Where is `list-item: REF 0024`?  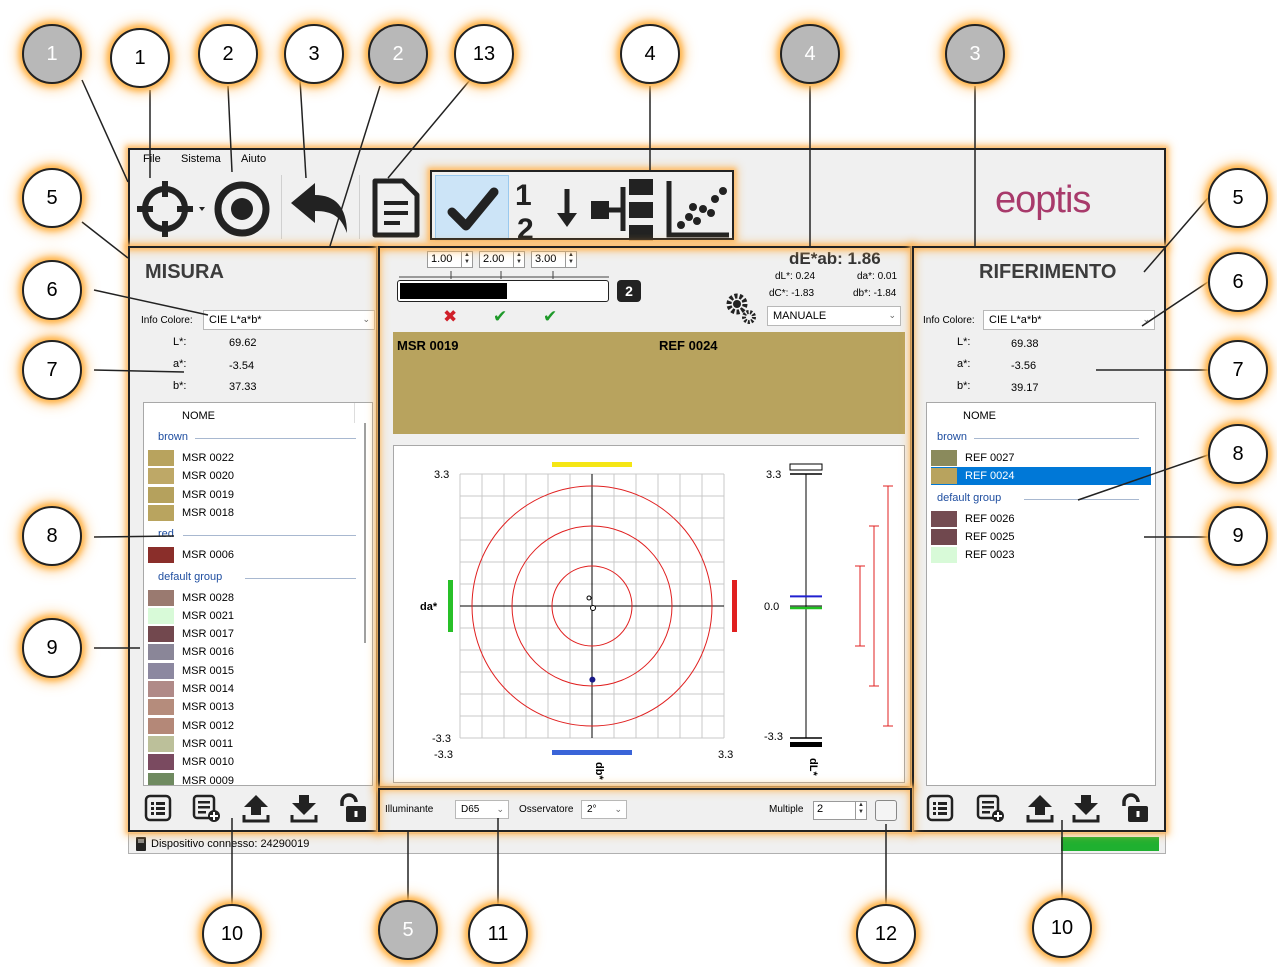
list-item: REF 0024 is located at coordinates (1041, 476).